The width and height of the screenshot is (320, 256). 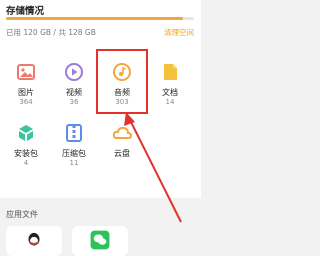 I want to click on storage-used-text: 已用 120 GB / 共 128 GB, so click(x=51, y=32).